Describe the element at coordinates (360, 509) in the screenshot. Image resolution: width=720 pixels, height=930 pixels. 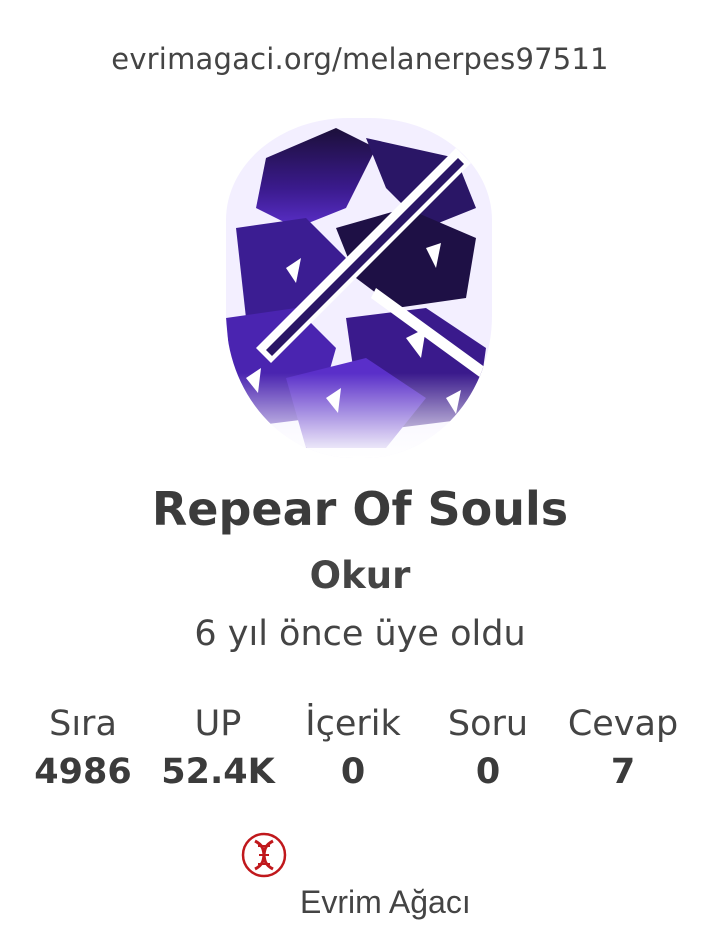
I see `profile-username: Repear Of Souls` at that location.